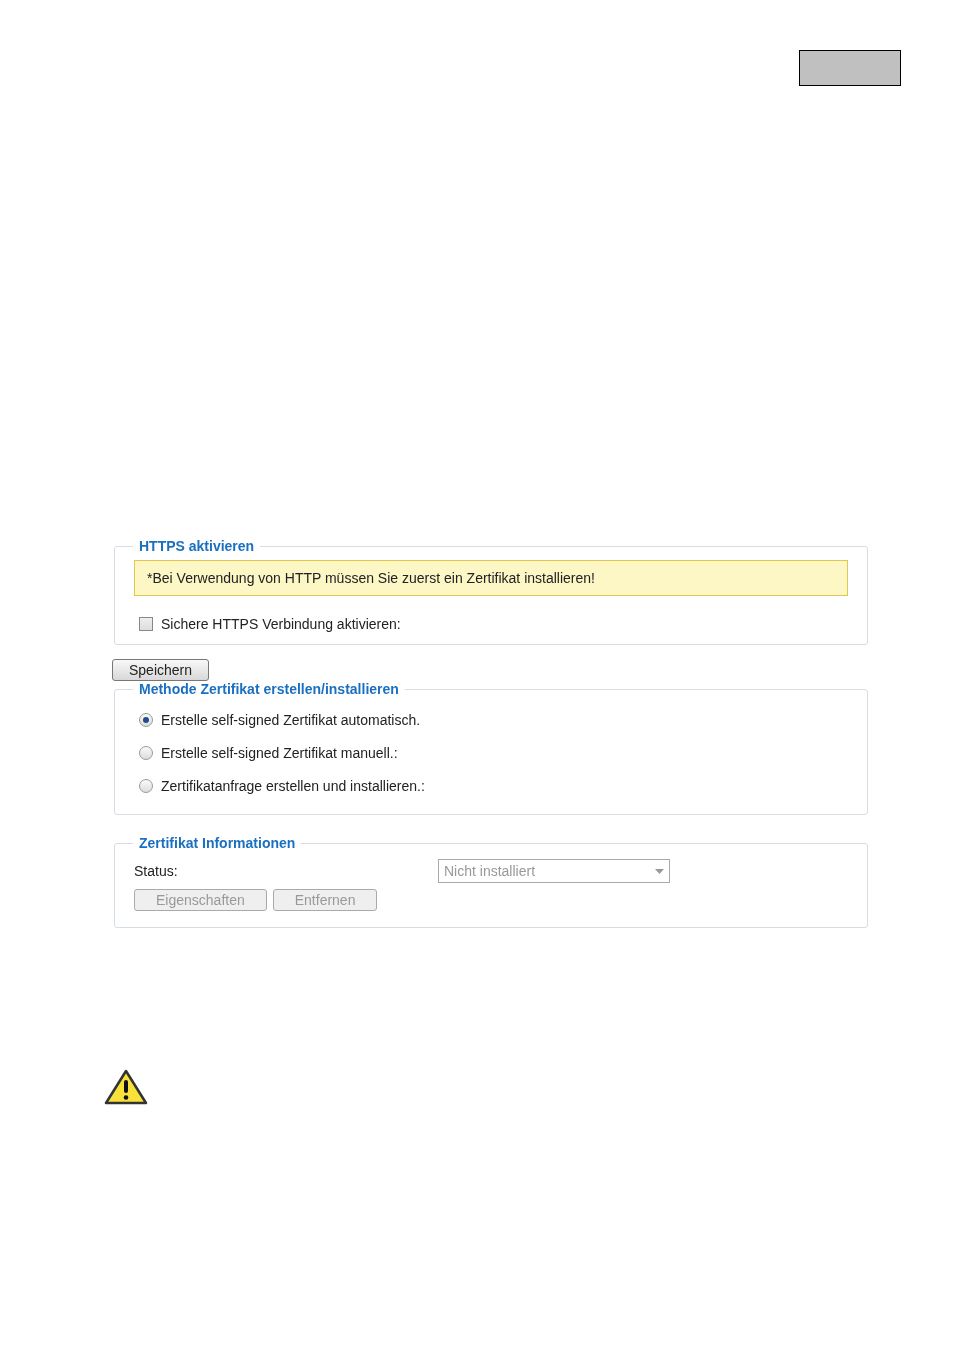 The width and height of the screenshot is (954, 1350). I want to click on section-title: Methode Zertifikat erstellen/installieren, so click(269, 689).